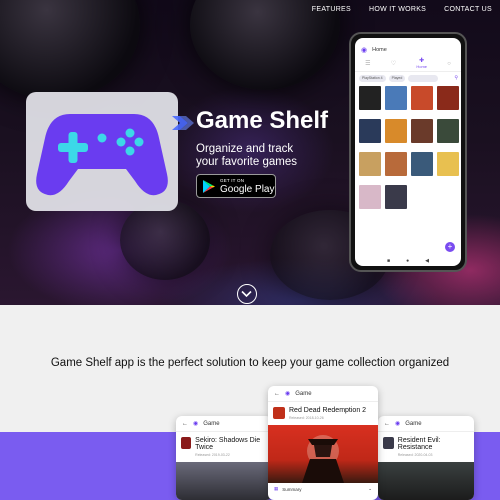  I want to click on summary-icon: ▦, so click(276, 488).